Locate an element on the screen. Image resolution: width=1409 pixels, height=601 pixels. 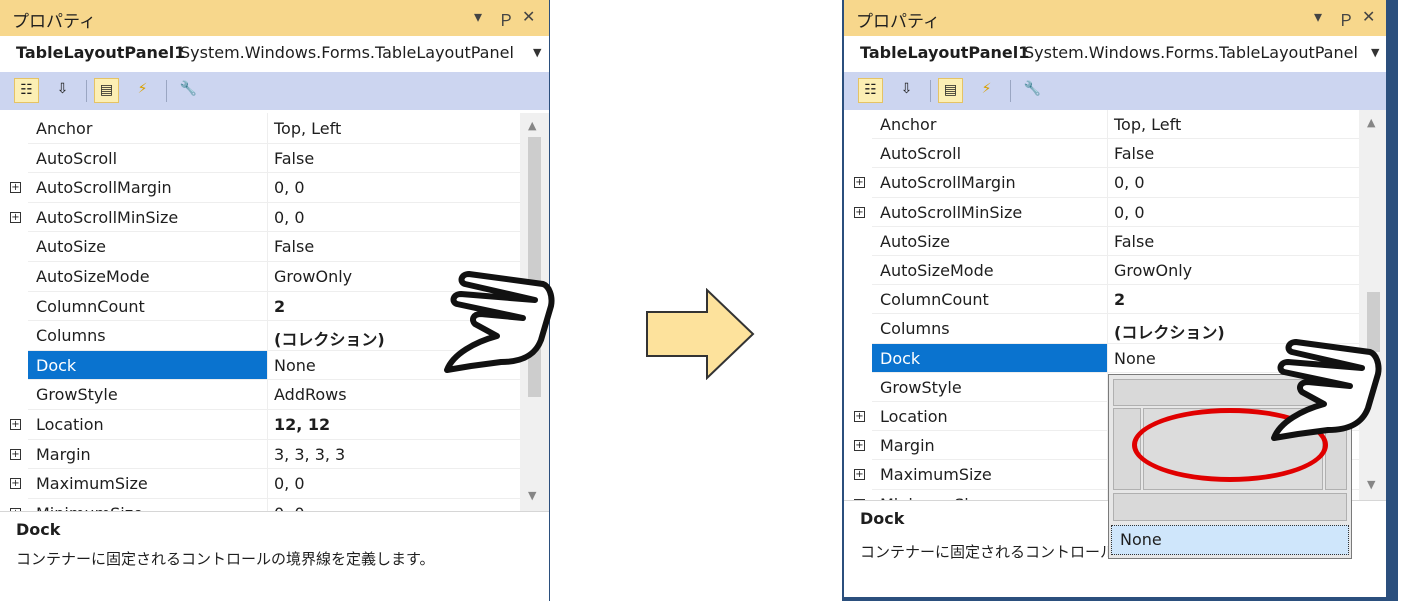
property-row-autosizemode: AutoSizeMode GrowOnly is located at coordinates (1101, 271).